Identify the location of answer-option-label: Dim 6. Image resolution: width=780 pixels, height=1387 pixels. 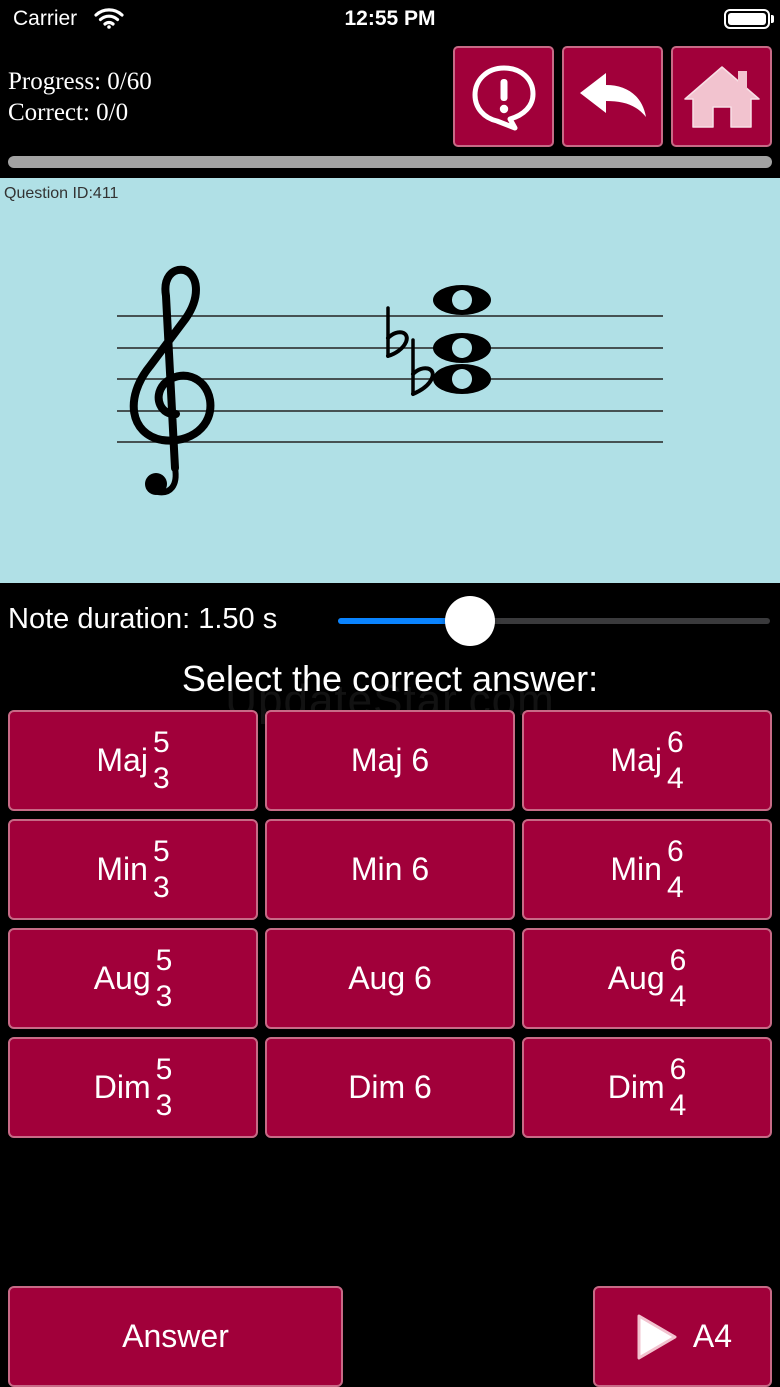
(390, 1087).